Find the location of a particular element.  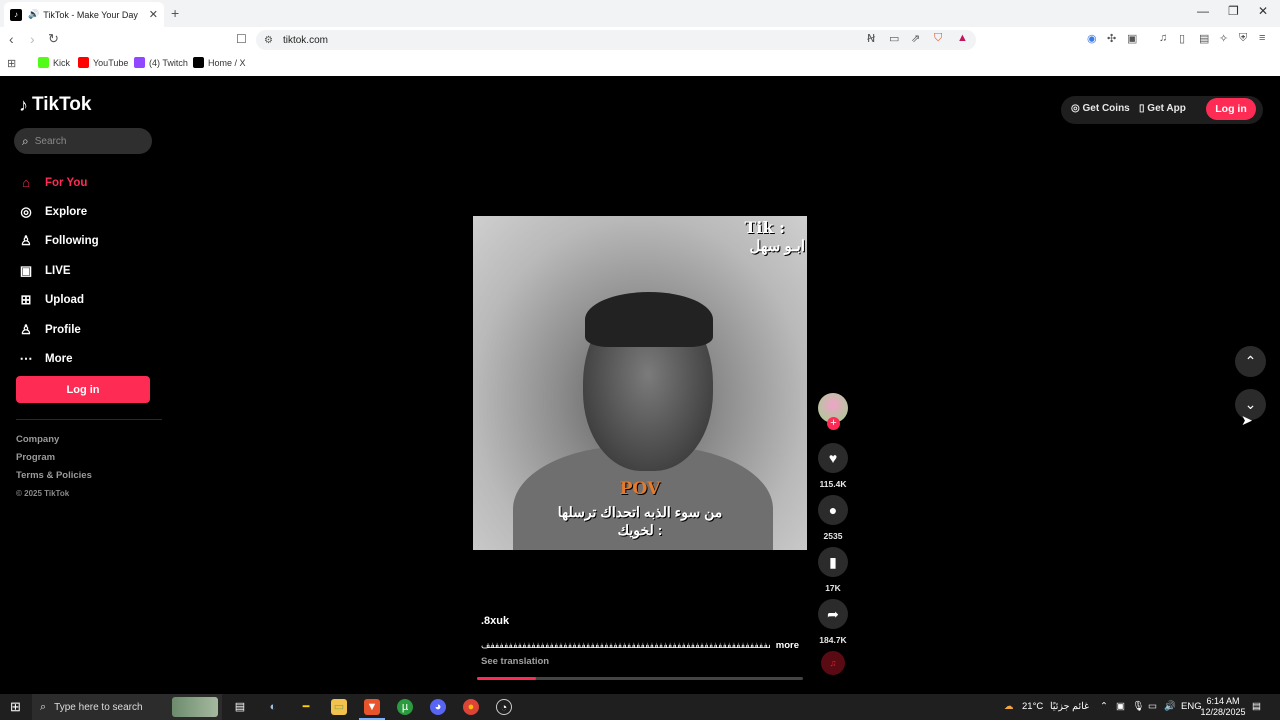

sidebar-item-explore: ◎ Explore is located at coordinates (58, 211).